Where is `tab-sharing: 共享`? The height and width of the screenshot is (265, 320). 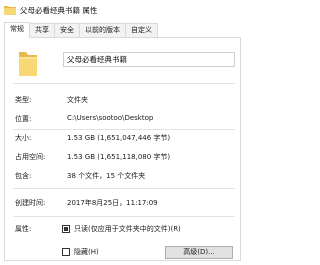 tab-sharing: 共享 is located at coordinates (42, 30).